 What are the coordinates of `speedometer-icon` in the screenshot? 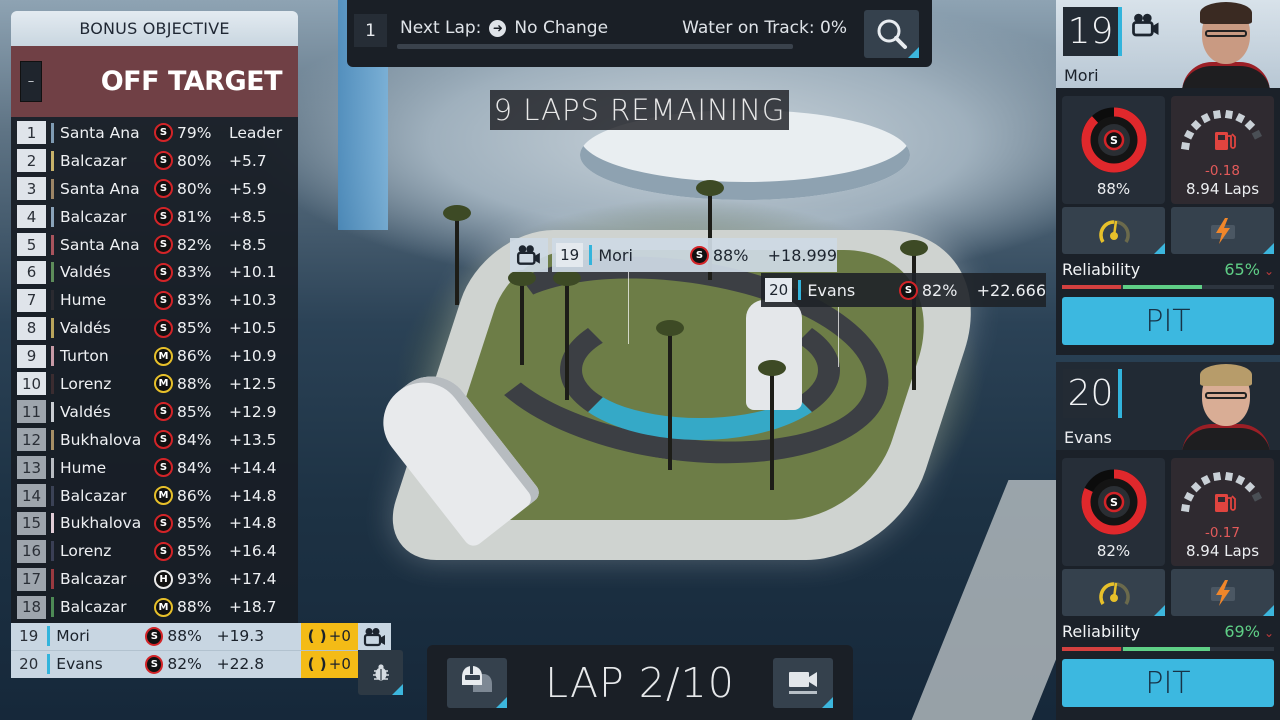 It's located at (1114, 231).